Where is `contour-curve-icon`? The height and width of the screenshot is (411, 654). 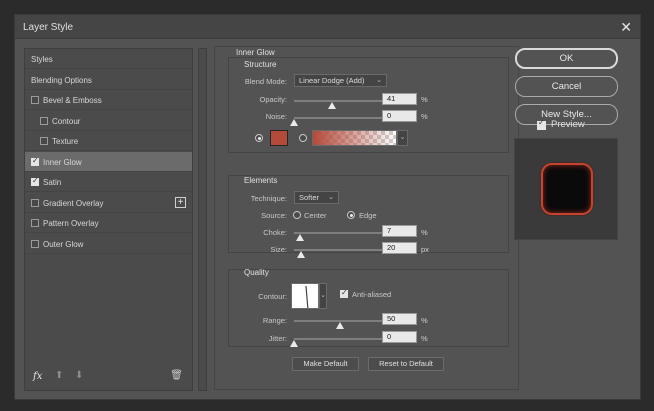
contour-curve-icon is located at coordinates (305, 296).